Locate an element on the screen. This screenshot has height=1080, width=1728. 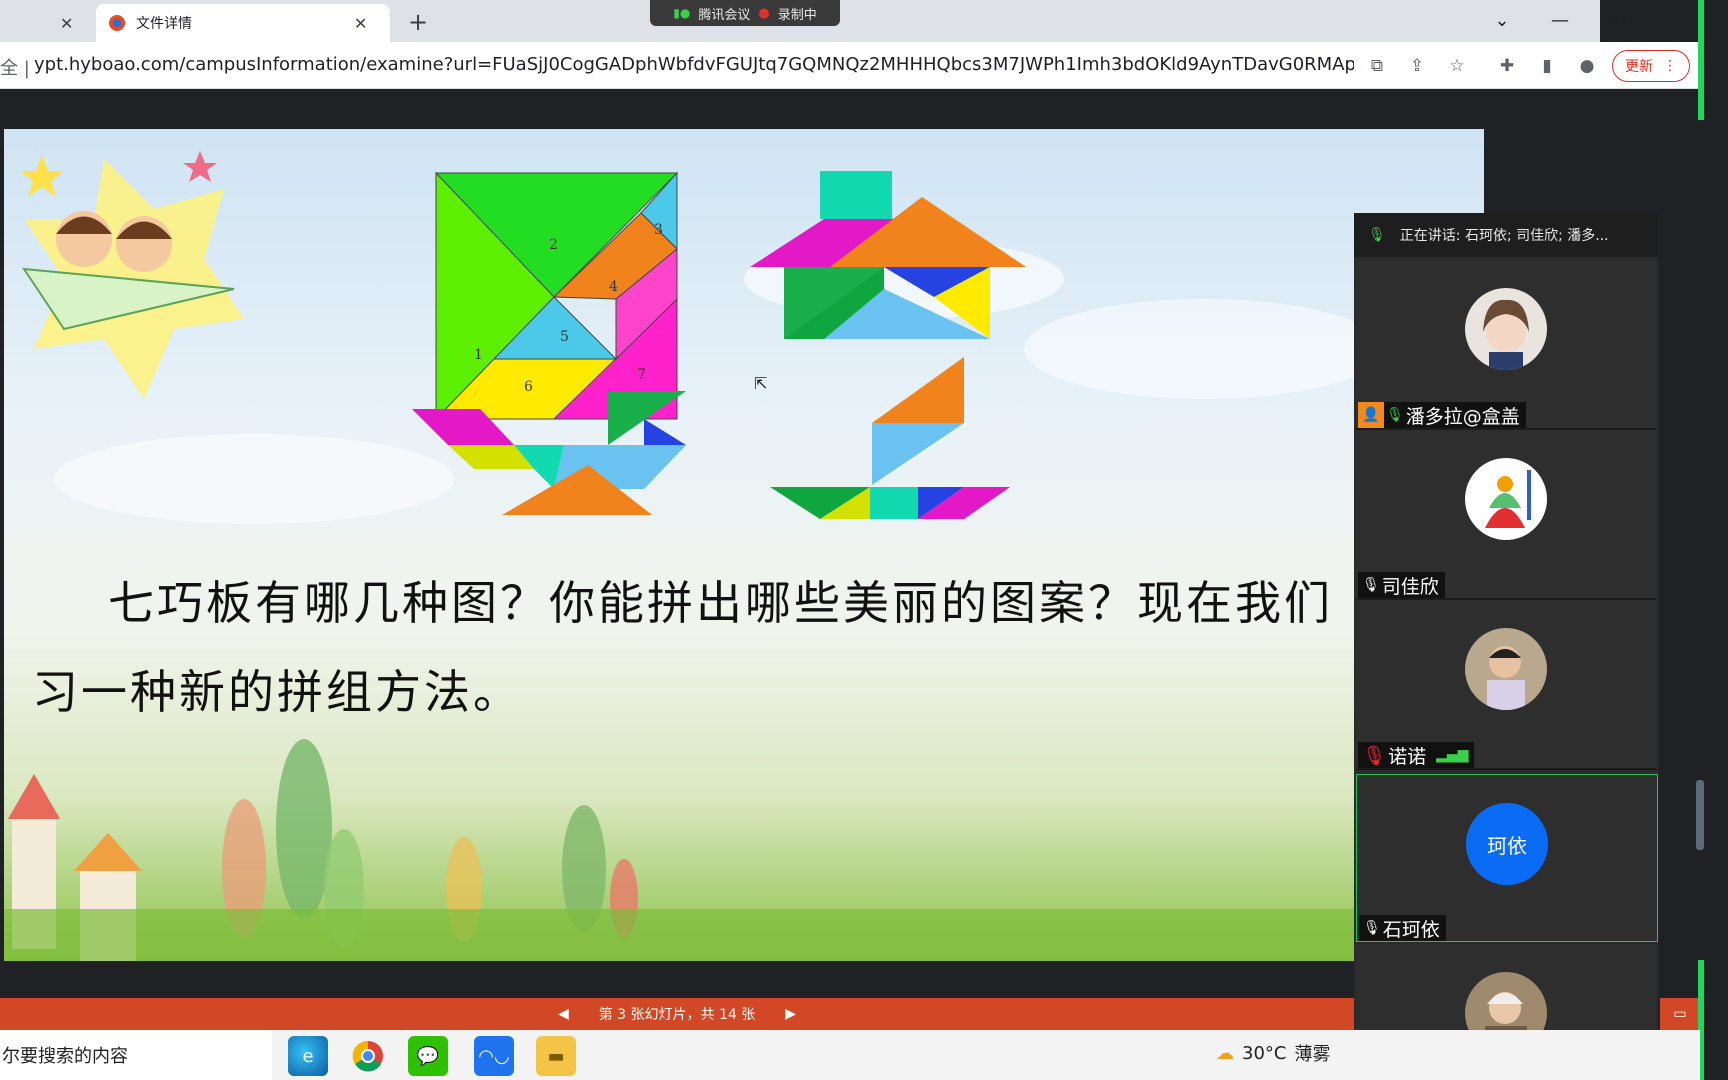
url-prefix: 全 | is located at coordinates (15, 68).